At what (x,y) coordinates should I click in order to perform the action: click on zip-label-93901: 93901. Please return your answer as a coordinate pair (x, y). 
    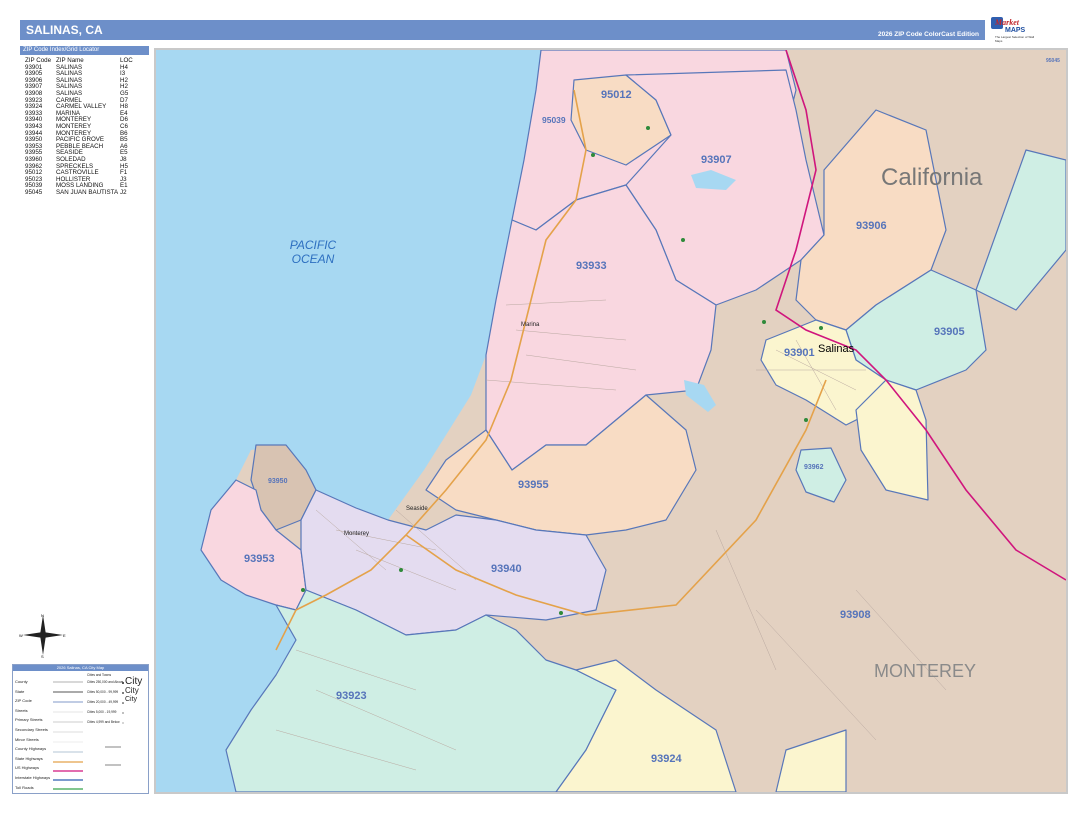
    Looking at the image, I should click on (799, 353).